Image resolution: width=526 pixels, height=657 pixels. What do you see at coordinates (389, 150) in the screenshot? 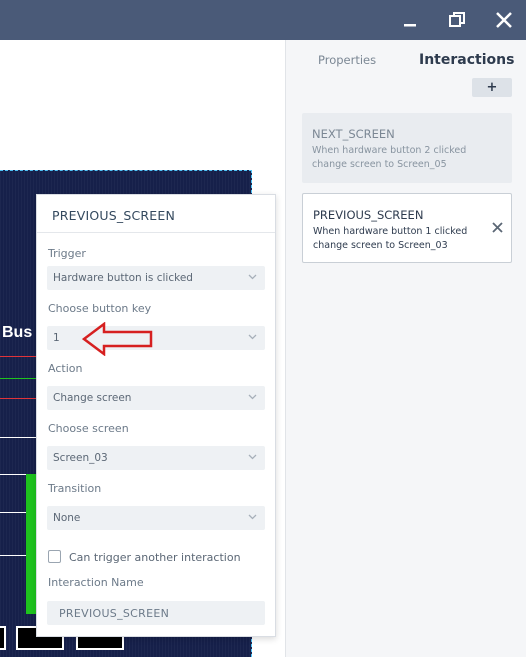
I see `interaction-description-line: When hardware button 2 clicked` at bounding box center [389, 150].